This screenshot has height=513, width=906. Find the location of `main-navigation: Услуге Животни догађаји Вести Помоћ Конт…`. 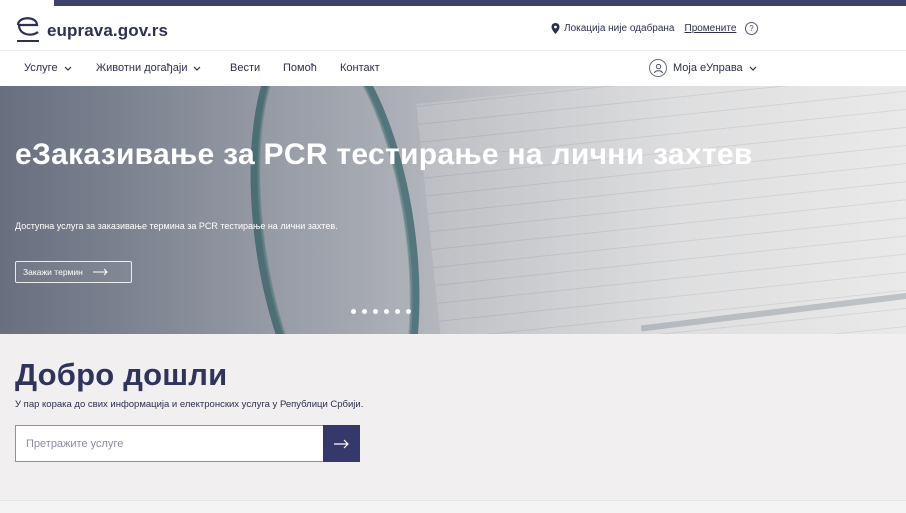

main-navigation: Услуге Животни догађаји Вести Помоћ Конт… is located at coordinates (453, 68).